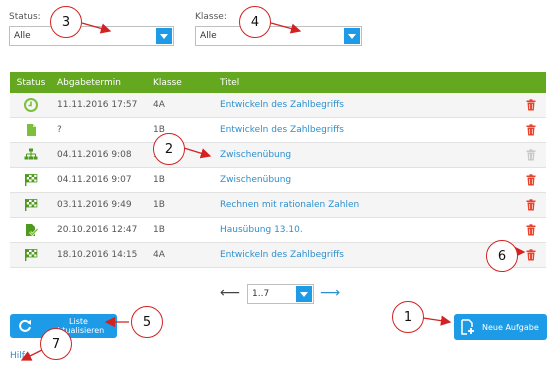 This screenshot has width=555, height=366. Describe the element at coordinates (468, 327) in the screenshot. I see `new-document-icon` at that location.